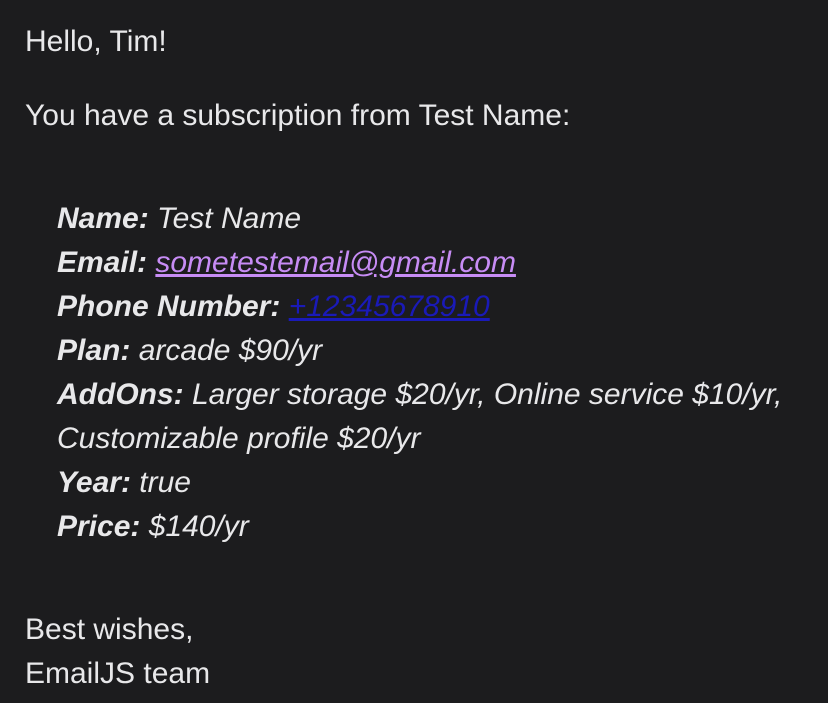 The height and width of the screenshot is (703, 828). I want to click on detail-row-price: Price: $140/yr, so click(427, 527).